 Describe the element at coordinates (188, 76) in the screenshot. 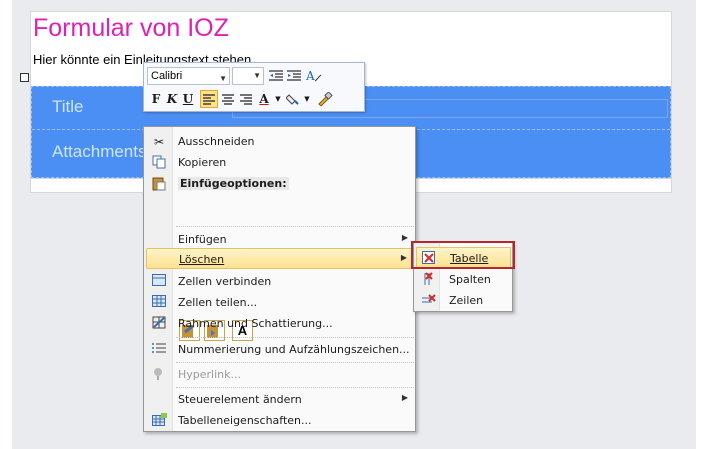

I see `font-family-select: Calibri ▼` at that location.